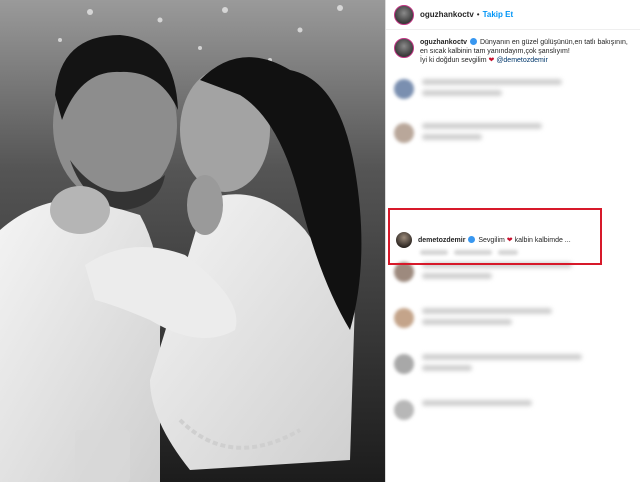 This screenshot has width=640, height=482. Describe the element at coordinates (404, 14) in the screenshot. I see `author-avatar` at that location.